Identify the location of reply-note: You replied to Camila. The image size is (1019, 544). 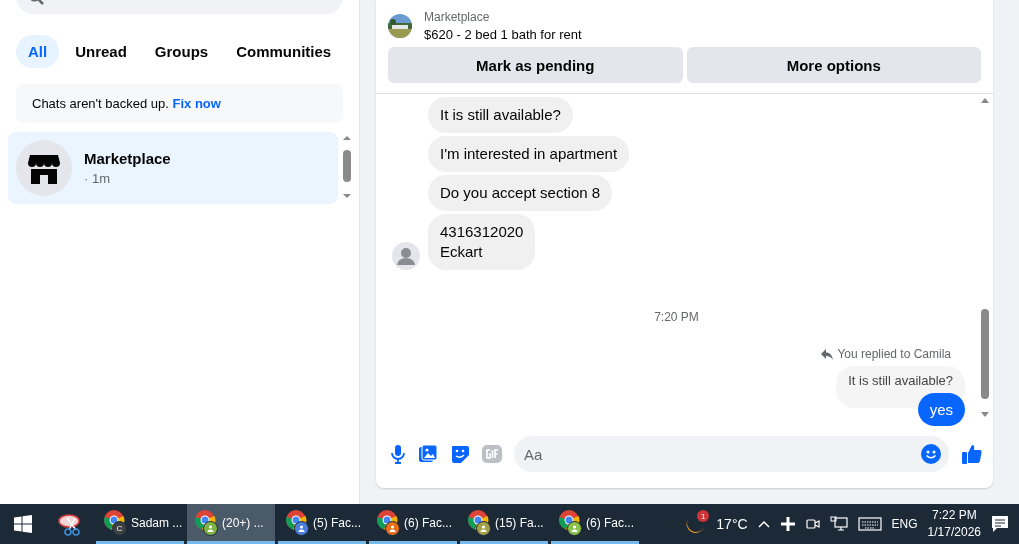
(894, 354).